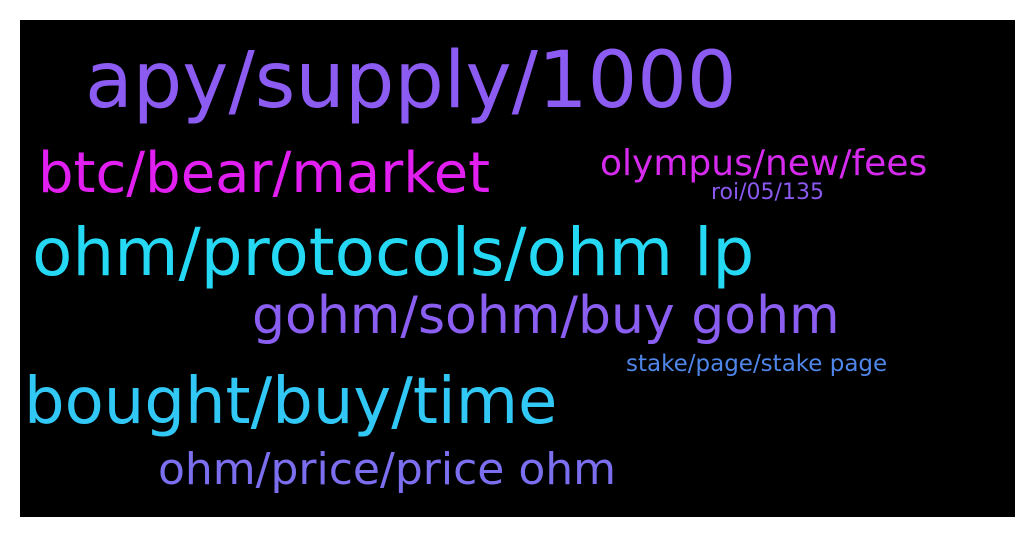 The width and height of the screenshot is (1031, 536). What do you see at coordinates (291, 402) in the screenshot?
I see `word-bought-buy-time: bought/buy/time` at bounding box center [291, 402].